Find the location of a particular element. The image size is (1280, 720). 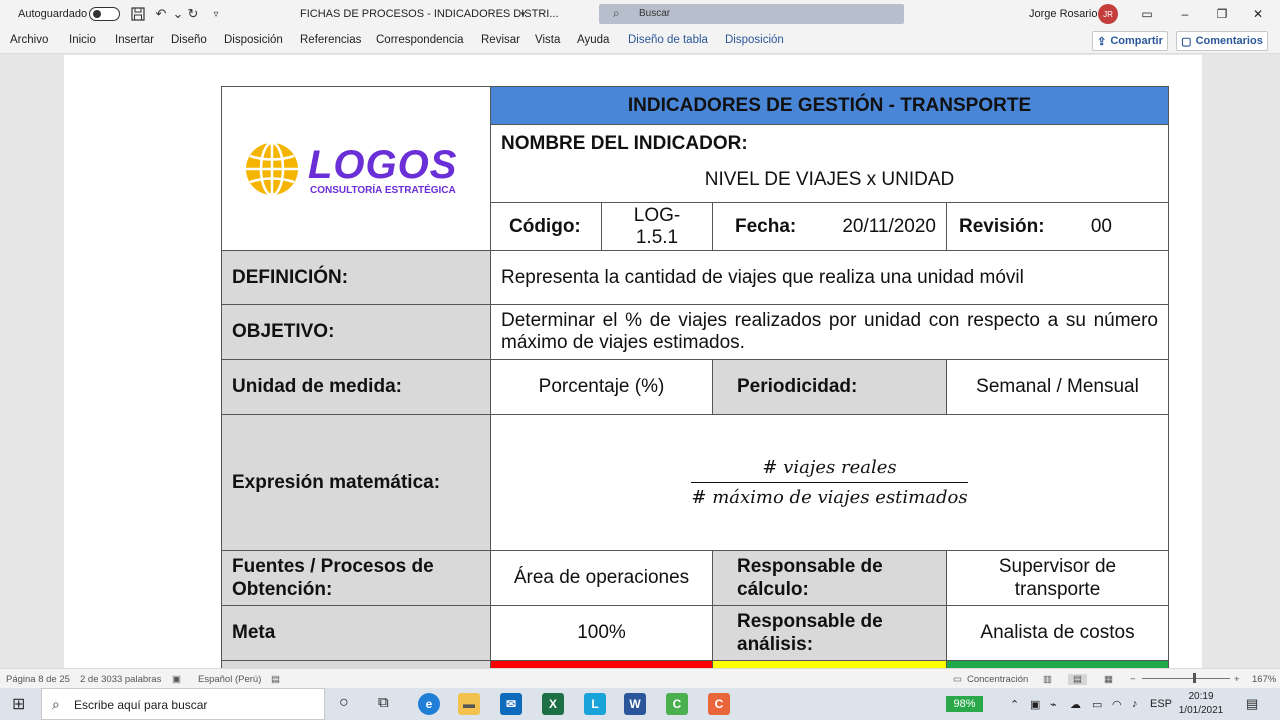

sources-value: Área de operaciones is located at coordinates (601, 578).